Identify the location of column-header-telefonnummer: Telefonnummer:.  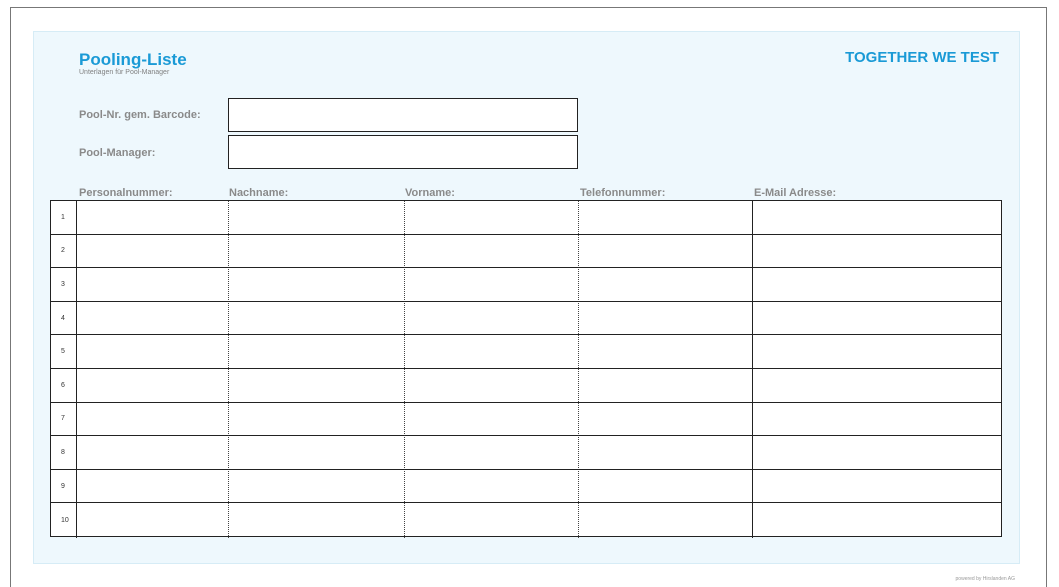
(623, 193).